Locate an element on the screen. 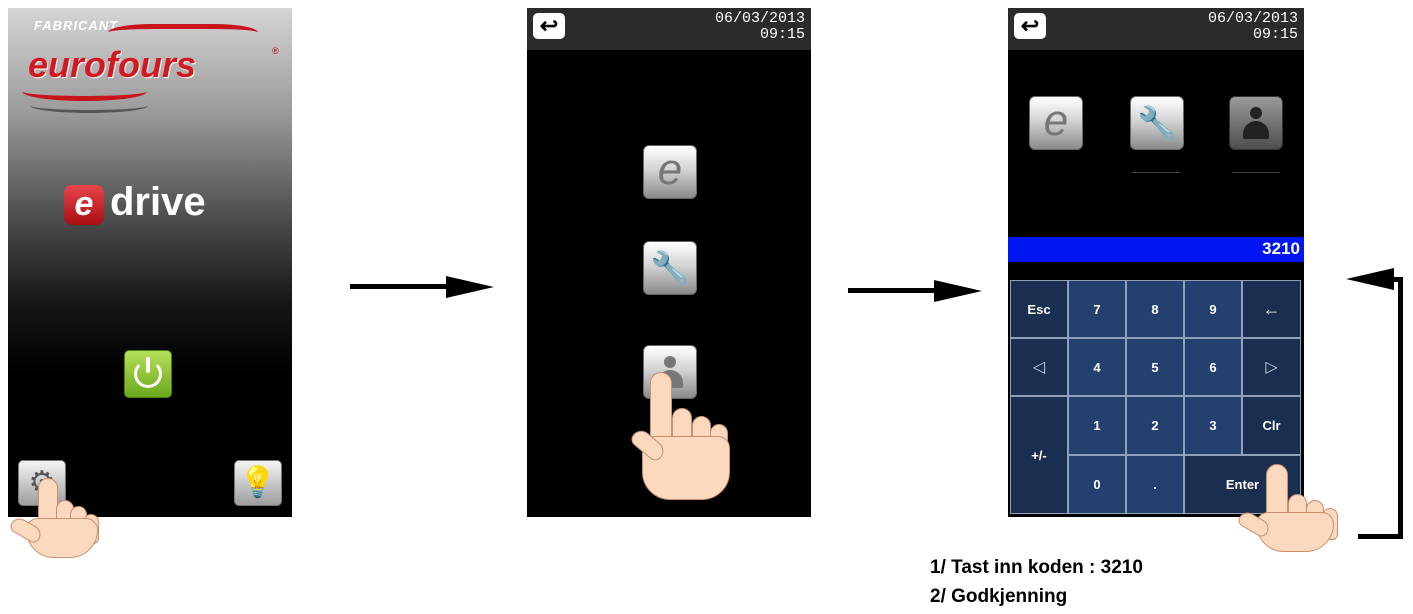 This screenshot has width=1413, height=614. key-2: 2 is located at coordinates (1155, 425).